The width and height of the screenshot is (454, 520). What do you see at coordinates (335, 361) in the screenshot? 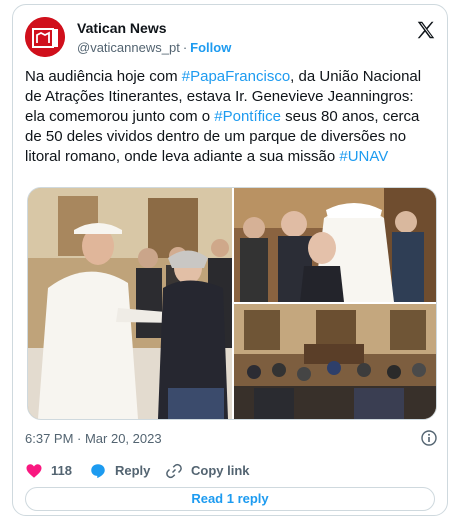
I see `photo-audience-hall` at bounding box center [335, 361].